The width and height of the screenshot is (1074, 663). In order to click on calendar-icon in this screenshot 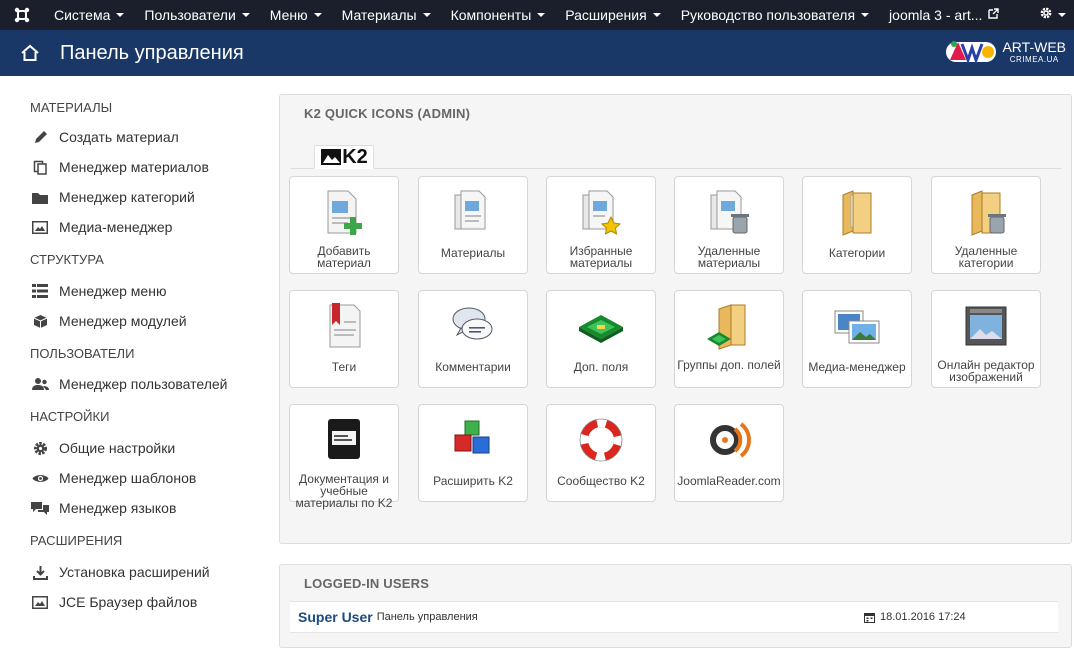, I will do `click(869, 617)`.